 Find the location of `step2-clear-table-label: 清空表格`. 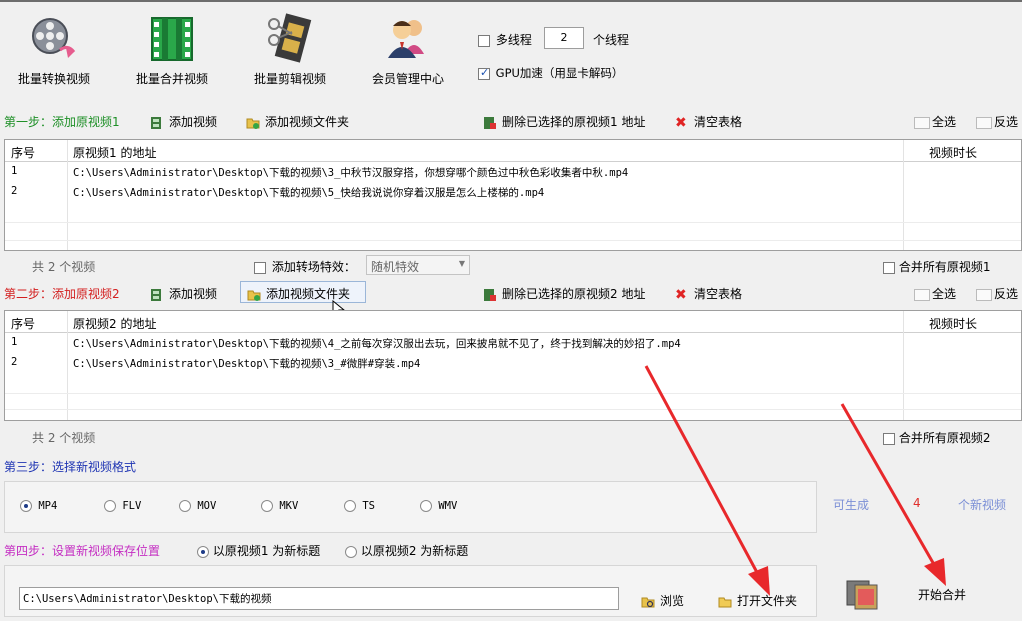

step2-clear-table-label: 清空表格 is located at coordinates (718, 294).